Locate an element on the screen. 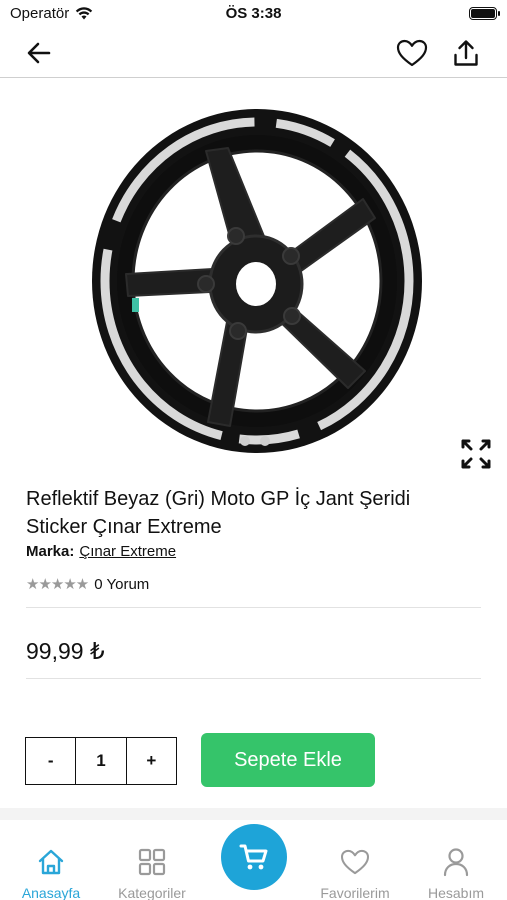 The height and width of the screenshot is (900, 507). cart-icon is located at coordinates (253, 857).